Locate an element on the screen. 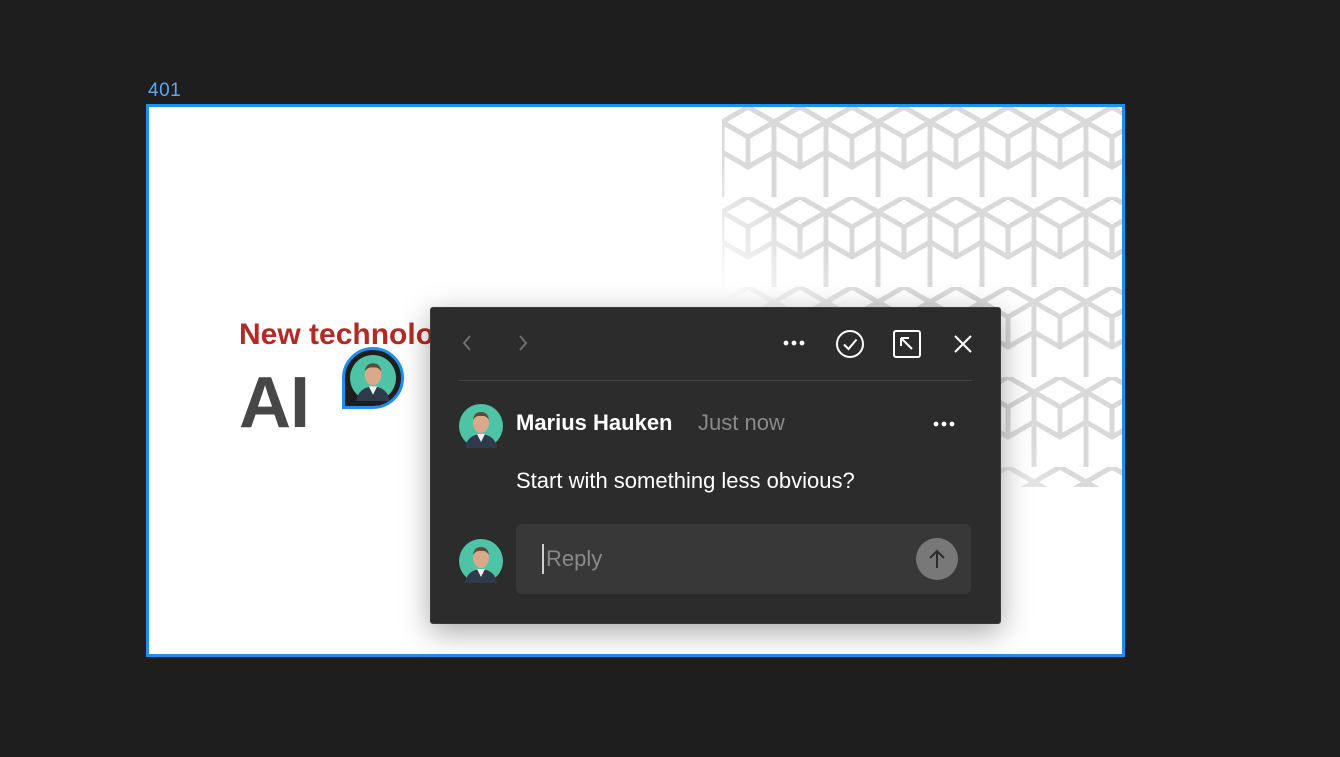 The image size is (1340, 757). reply-box is located at coordinates (743, 559).